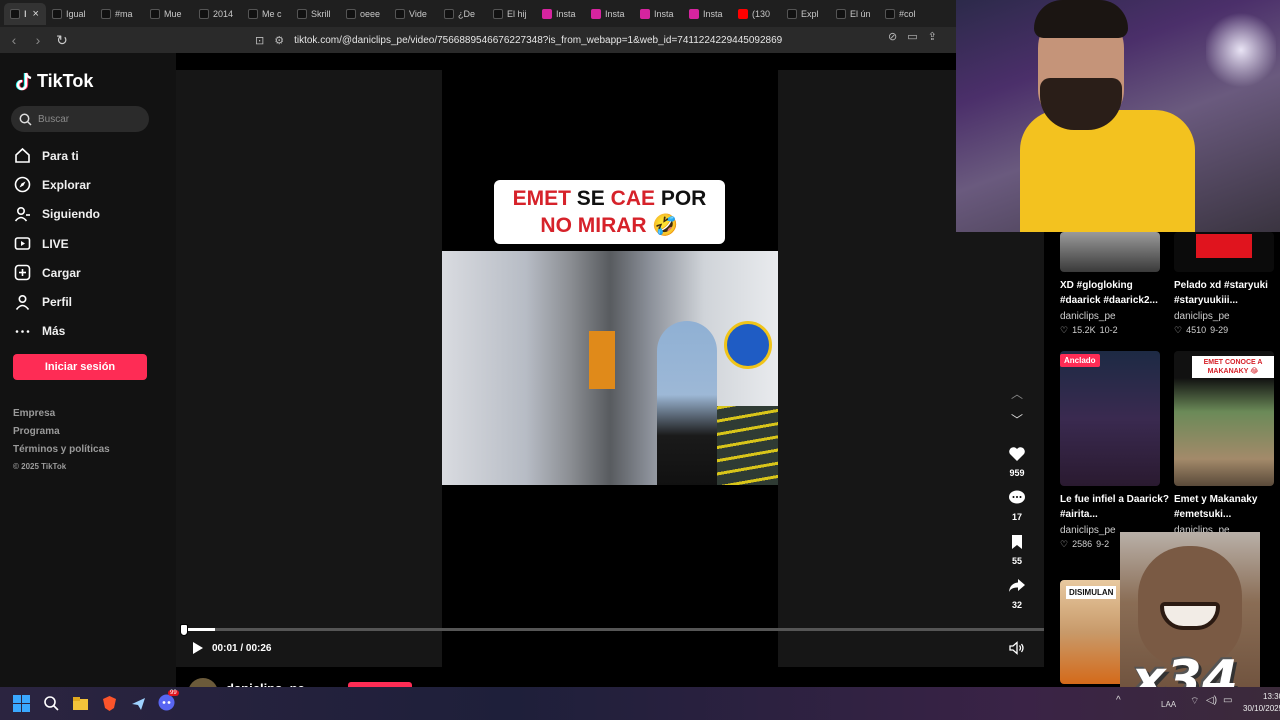 The width and height of the screenshot is (1280, 720). Describe the element at coordinates (80, 119) in the screenshot. I see `search-input: Buscar` at that location.